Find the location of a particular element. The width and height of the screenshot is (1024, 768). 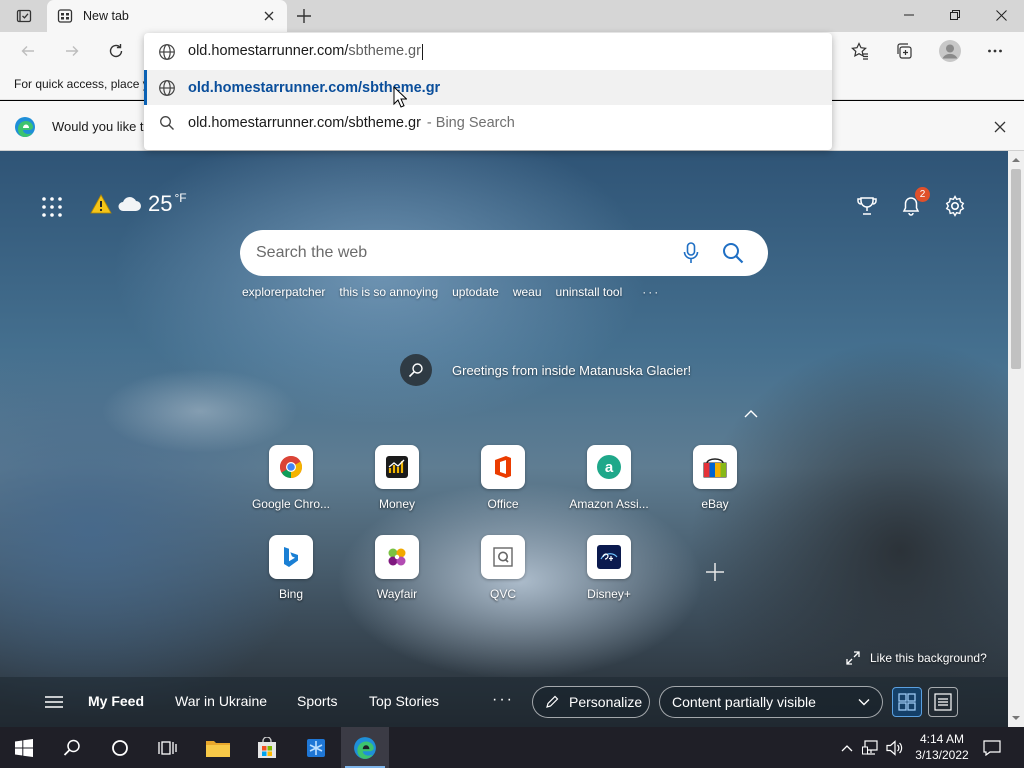

feed-tab-my-feed: My Feed is located at coordinates (116, 701).